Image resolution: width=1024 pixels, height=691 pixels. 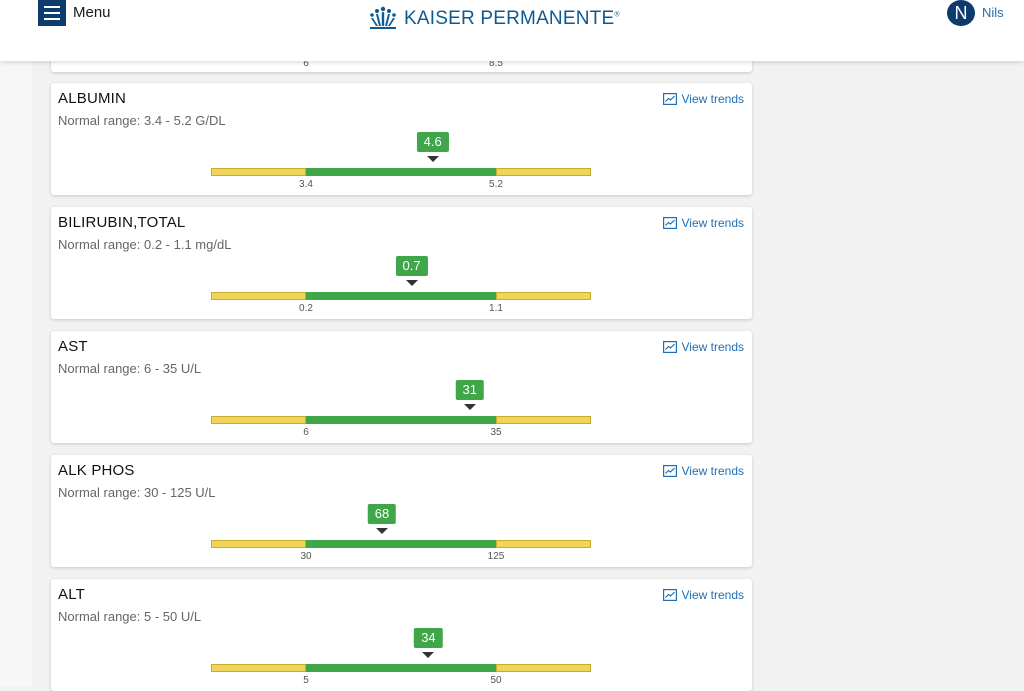 What do you see at coordinates (411, 266) in the screenshot?
I see `result-value-badge: 0.7` at bounding box center [411, 266].